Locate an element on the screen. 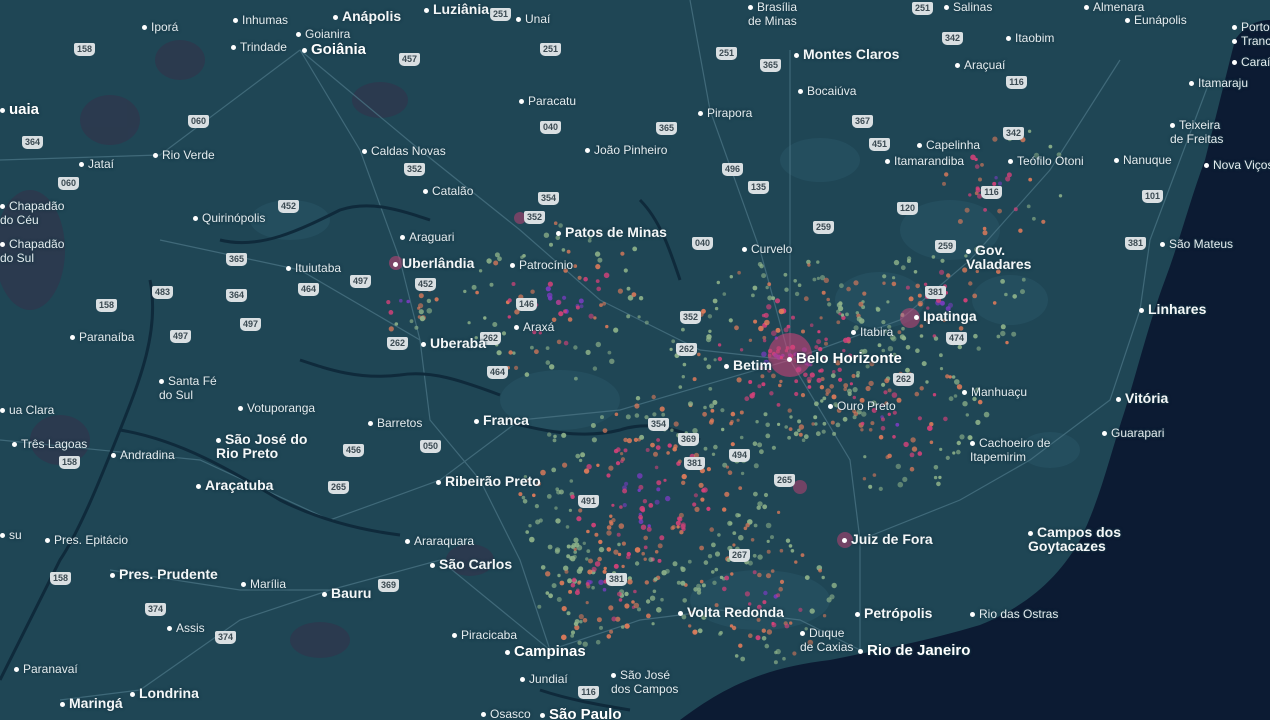 Image resolution: width=1270 pixels, height=720 pixels. city-label: São Carlos is located at coordinates (471, 564).